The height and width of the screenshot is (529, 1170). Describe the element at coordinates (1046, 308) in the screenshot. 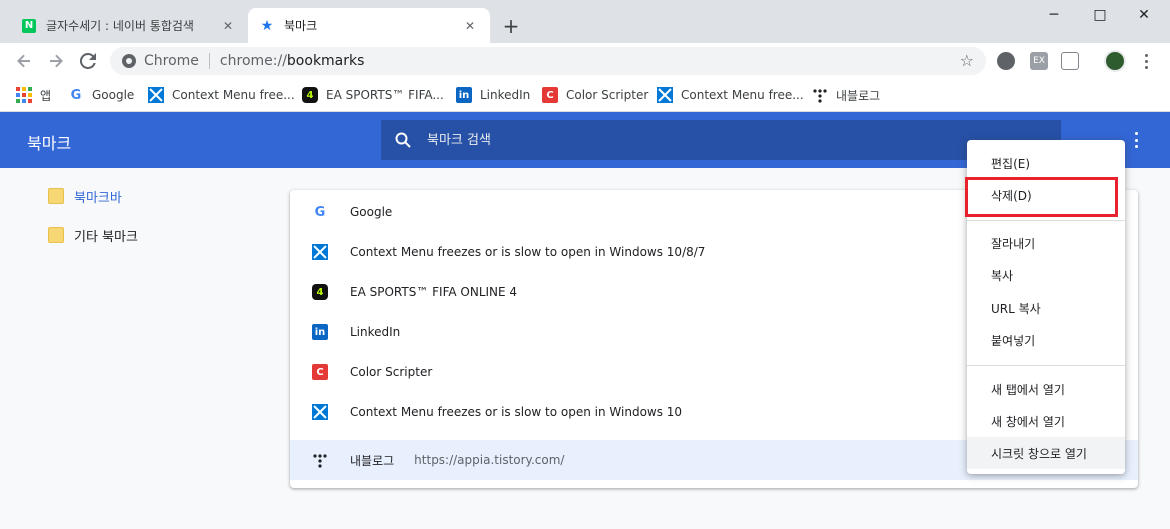

I see `menu-item-copy-url: URL 복사` at that location.